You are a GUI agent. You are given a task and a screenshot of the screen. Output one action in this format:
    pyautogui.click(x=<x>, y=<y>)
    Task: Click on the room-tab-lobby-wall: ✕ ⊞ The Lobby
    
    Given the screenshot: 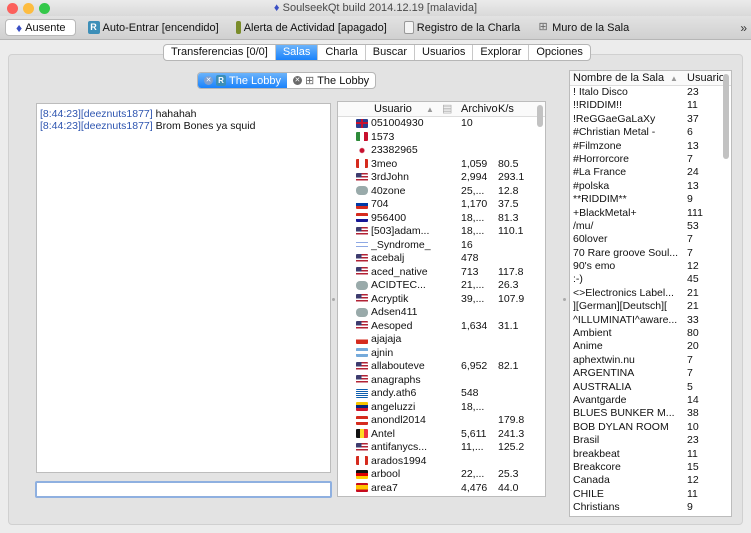 What is the action you would take?
    pyautogui.click(x=331, y=80)
    